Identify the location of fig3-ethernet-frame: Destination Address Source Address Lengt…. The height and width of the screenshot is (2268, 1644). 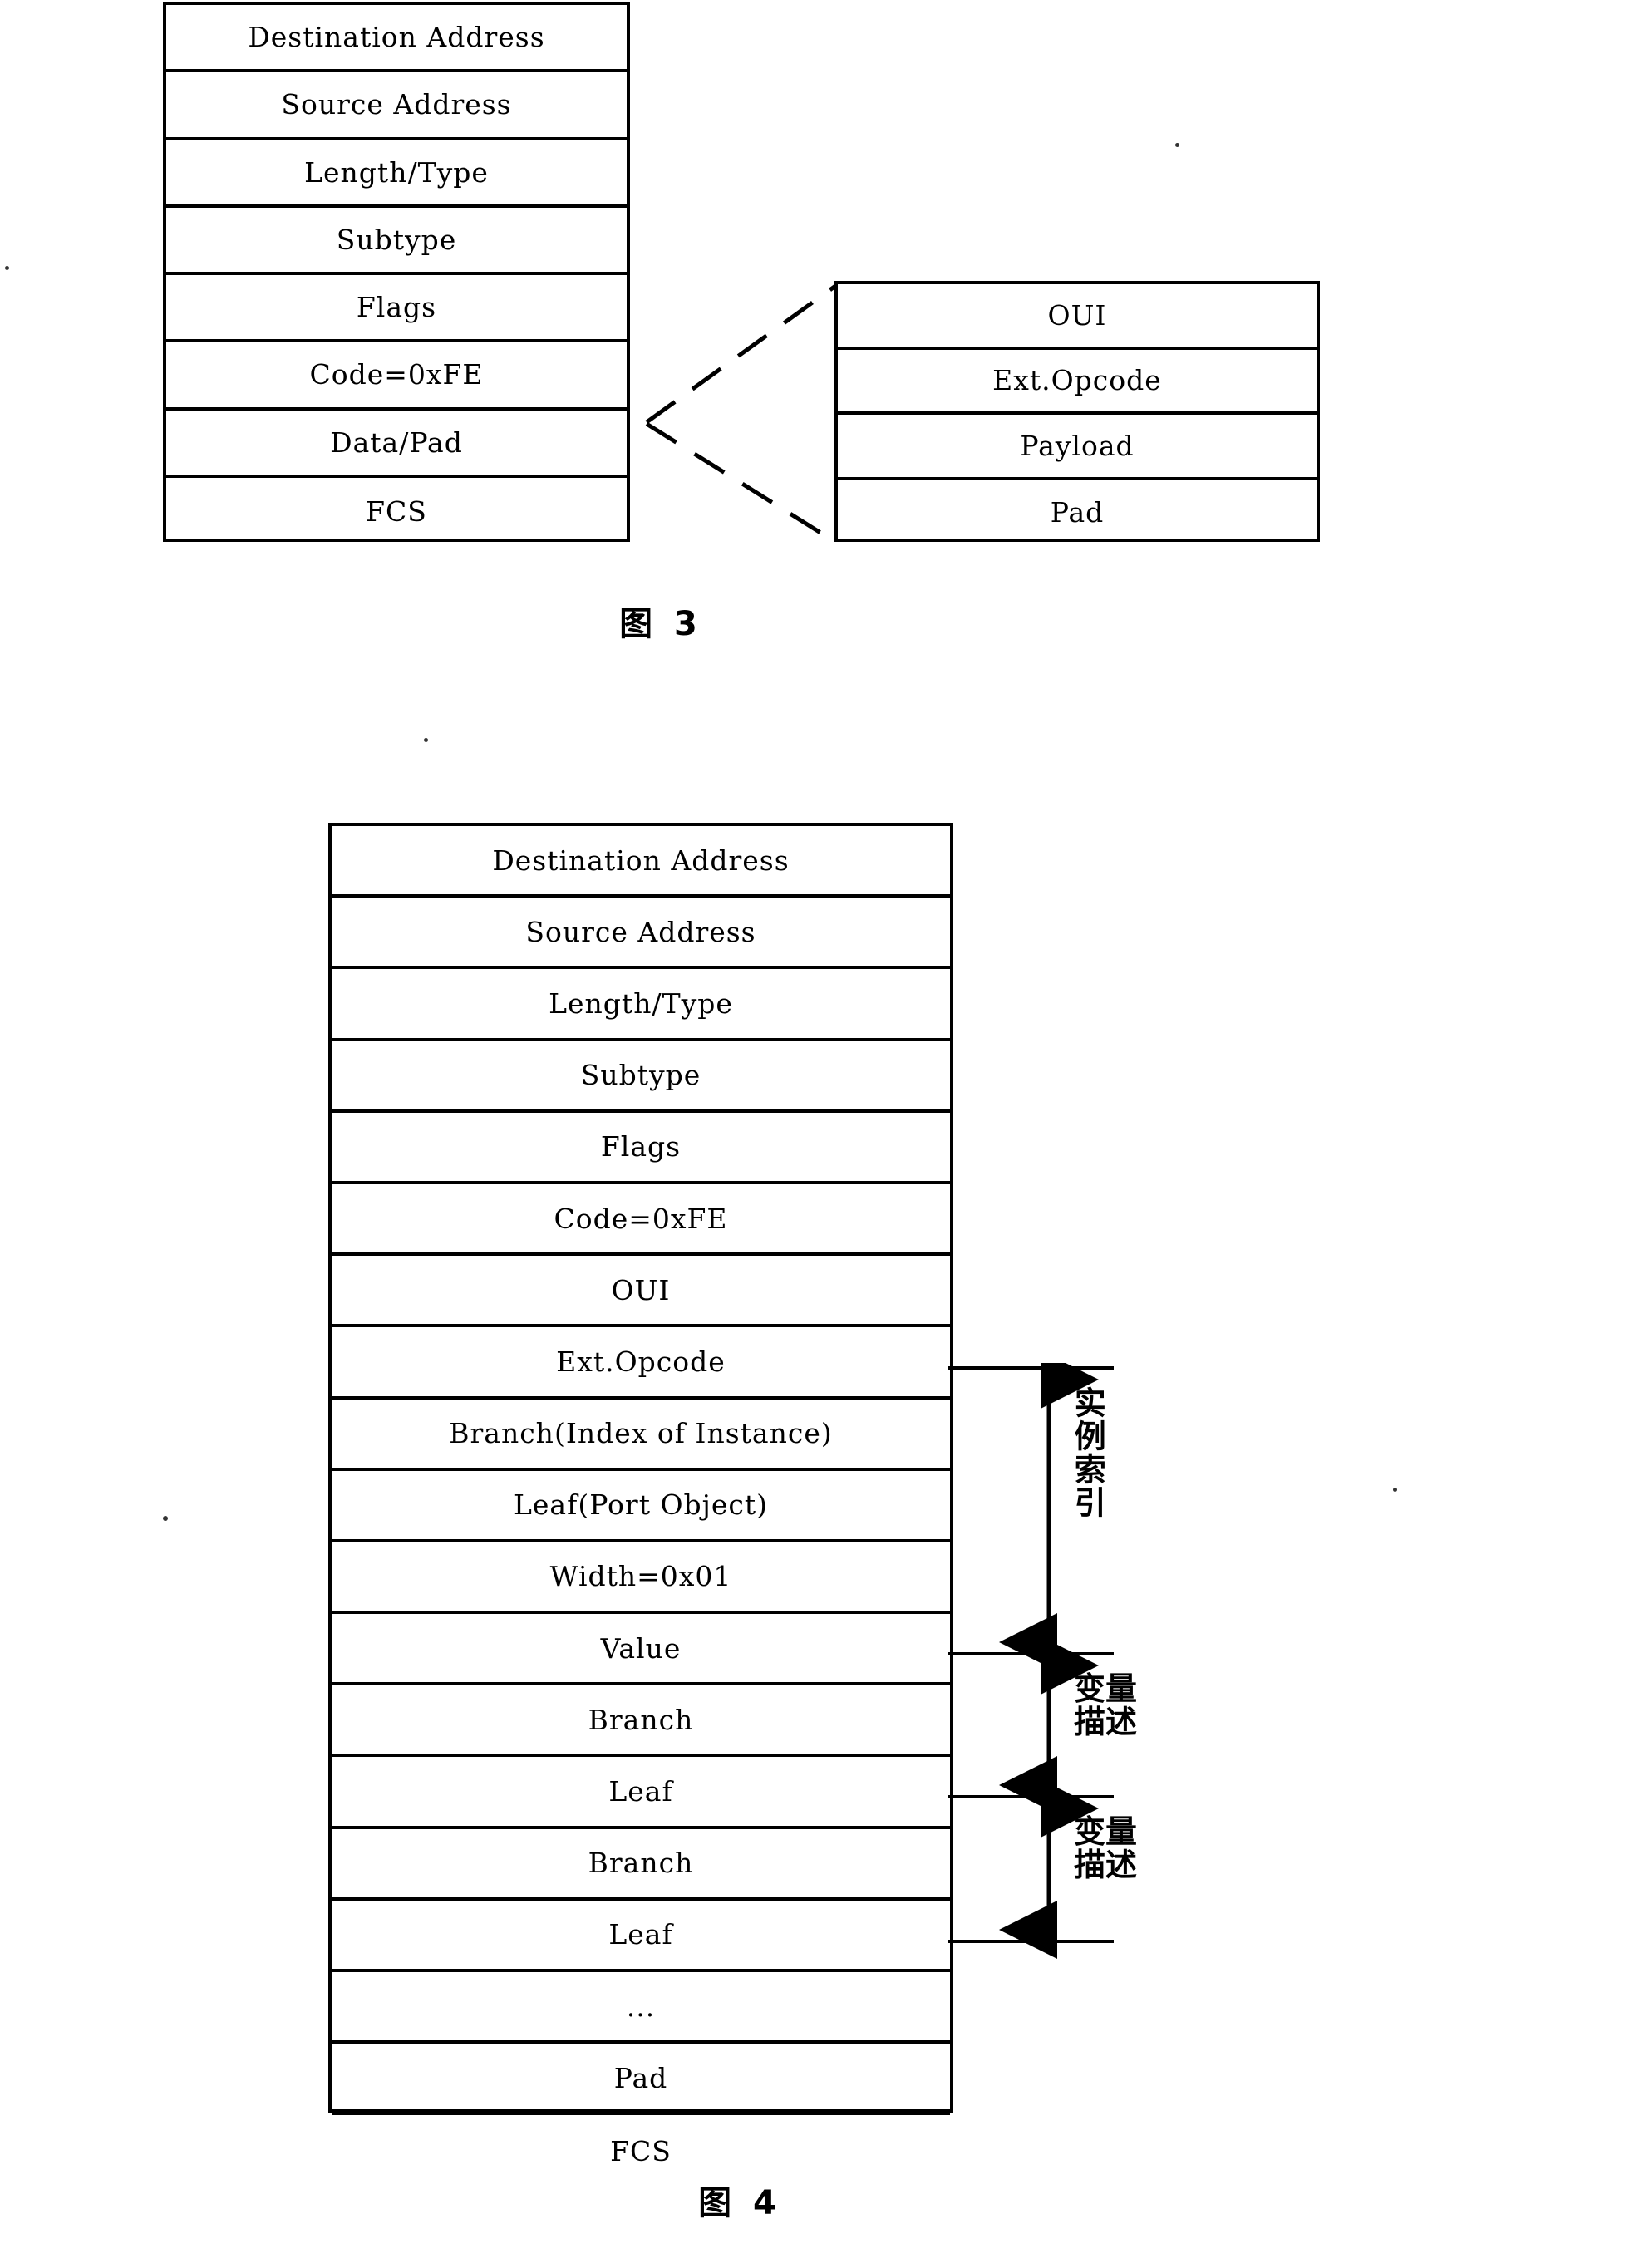
(396, 272).